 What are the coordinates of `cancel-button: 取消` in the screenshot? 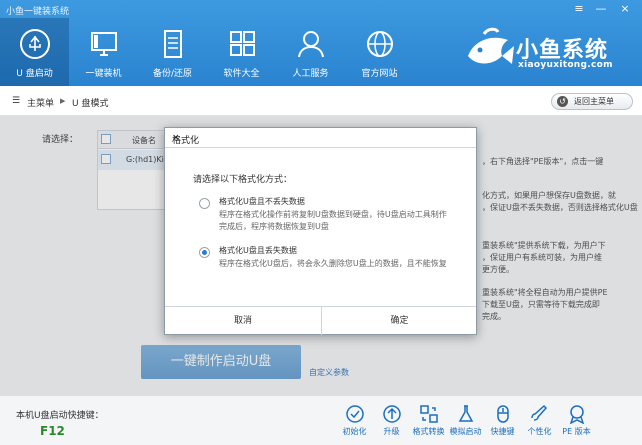 It's located at (243, 321).